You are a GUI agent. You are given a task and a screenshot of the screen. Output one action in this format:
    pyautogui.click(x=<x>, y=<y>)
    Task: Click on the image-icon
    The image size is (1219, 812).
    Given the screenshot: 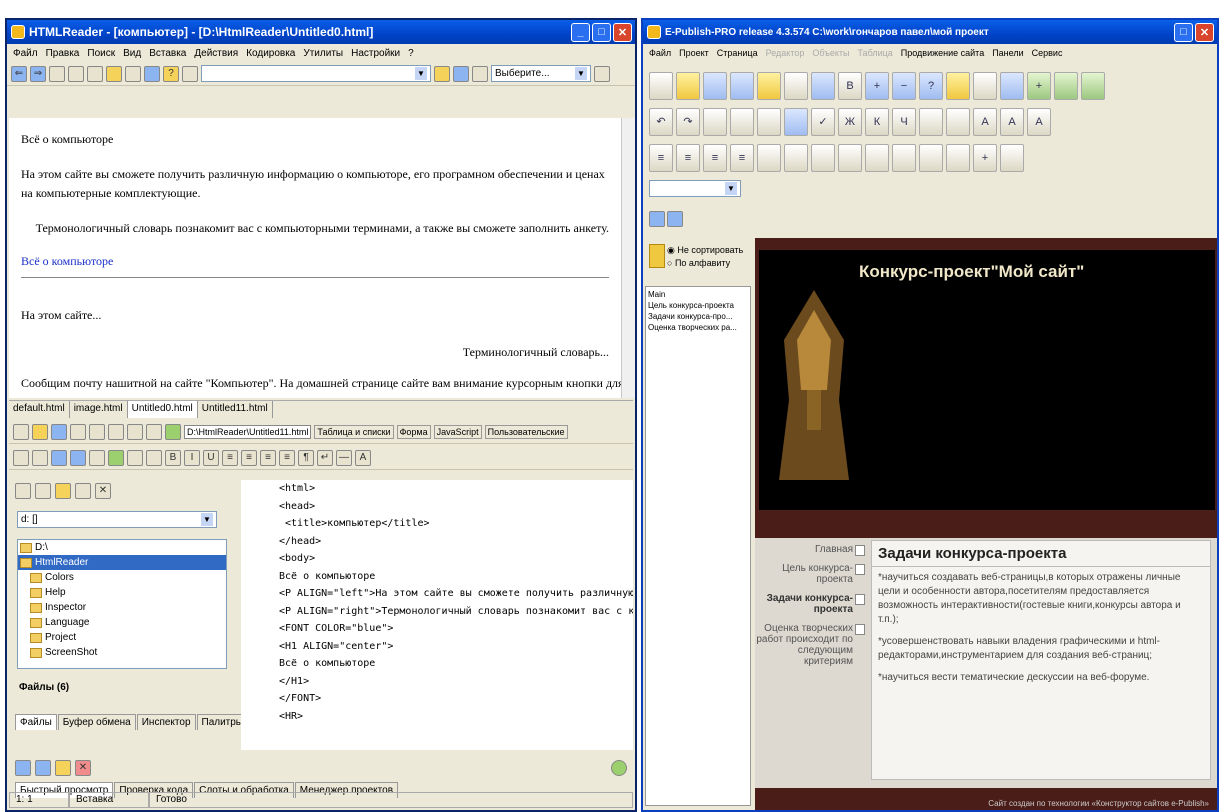 What is the action you would take?
    pyautogui.click(x=154, y=457)
    